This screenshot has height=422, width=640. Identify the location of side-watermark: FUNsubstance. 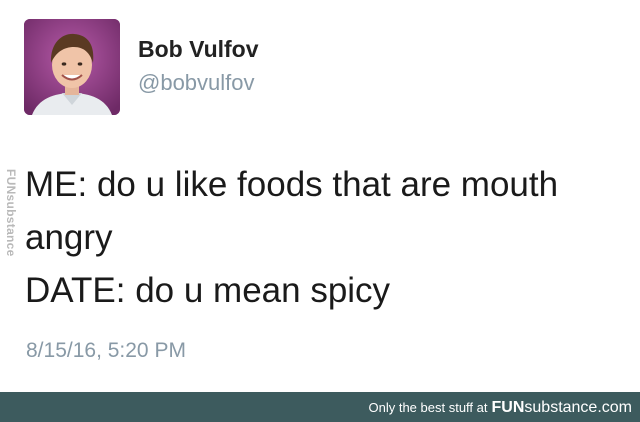
(11, 213).